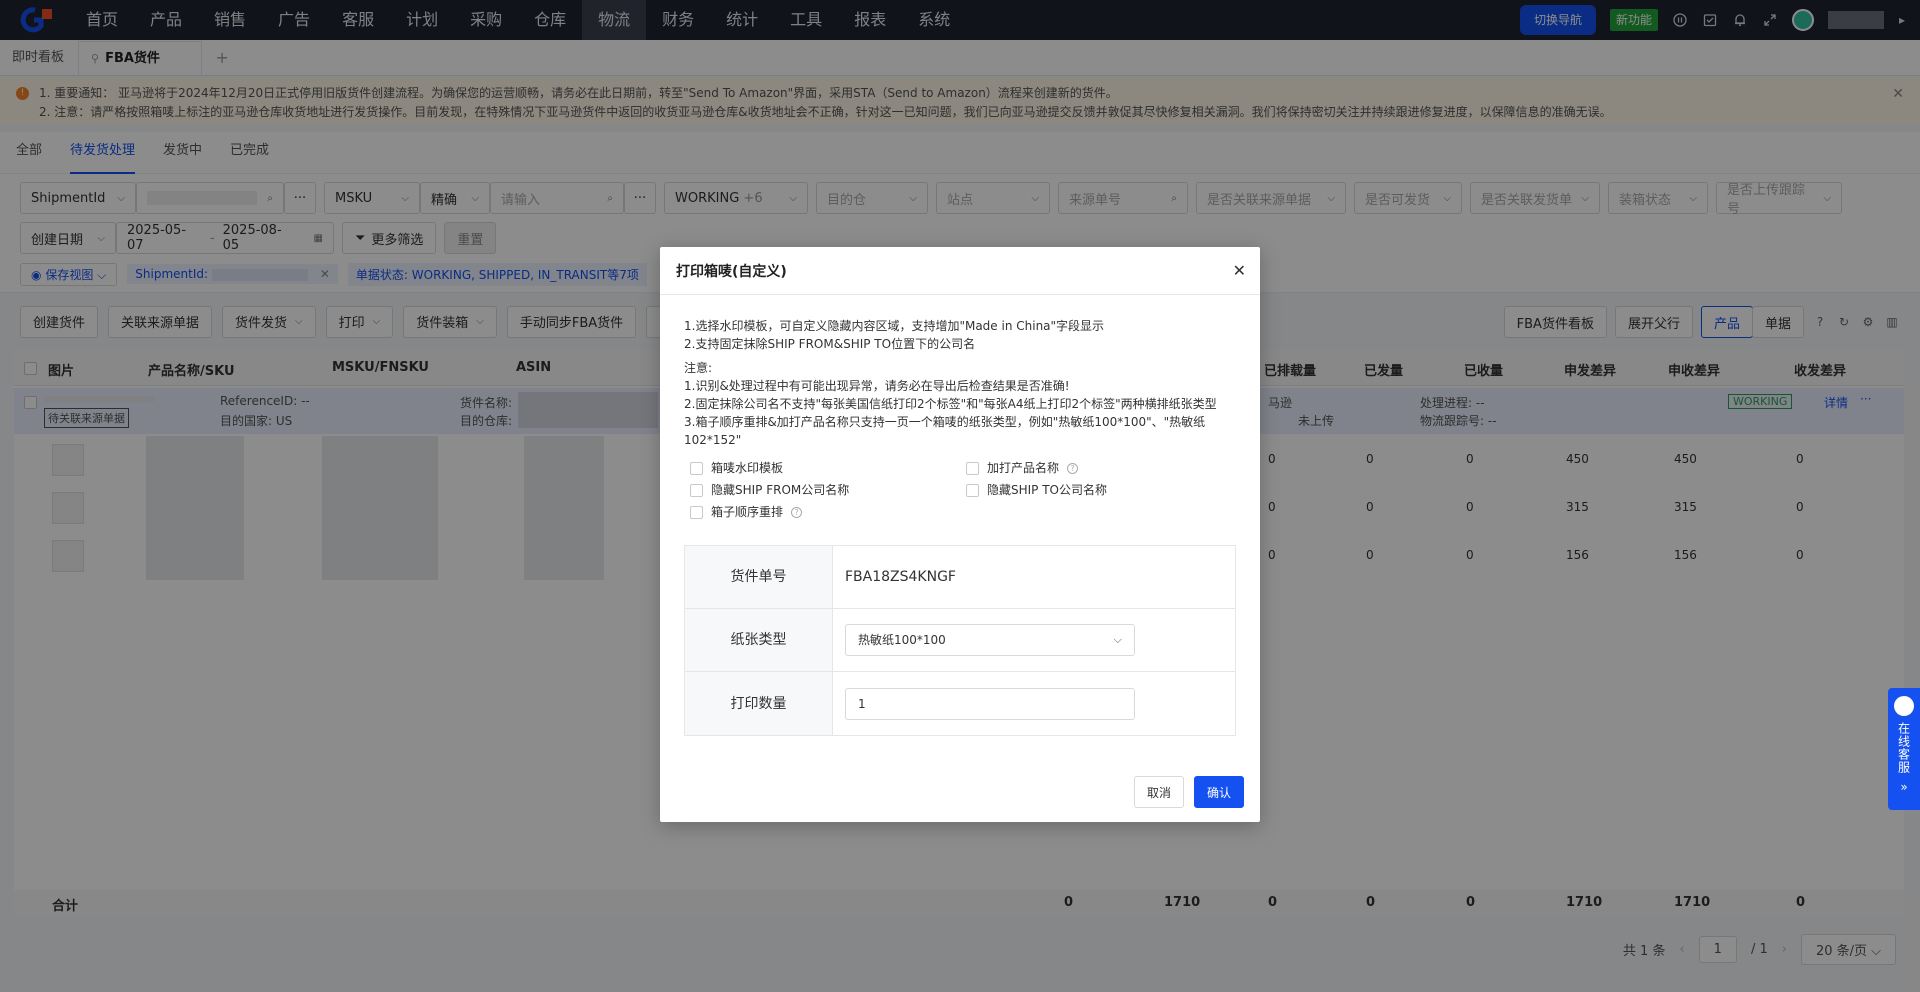 This screenshot has height=992, width=1920. What do you see at coordinates (1117, 639) in the screenshot?
I see `chevron-down-icon: ⌵` at bounding box center [1117, 639].